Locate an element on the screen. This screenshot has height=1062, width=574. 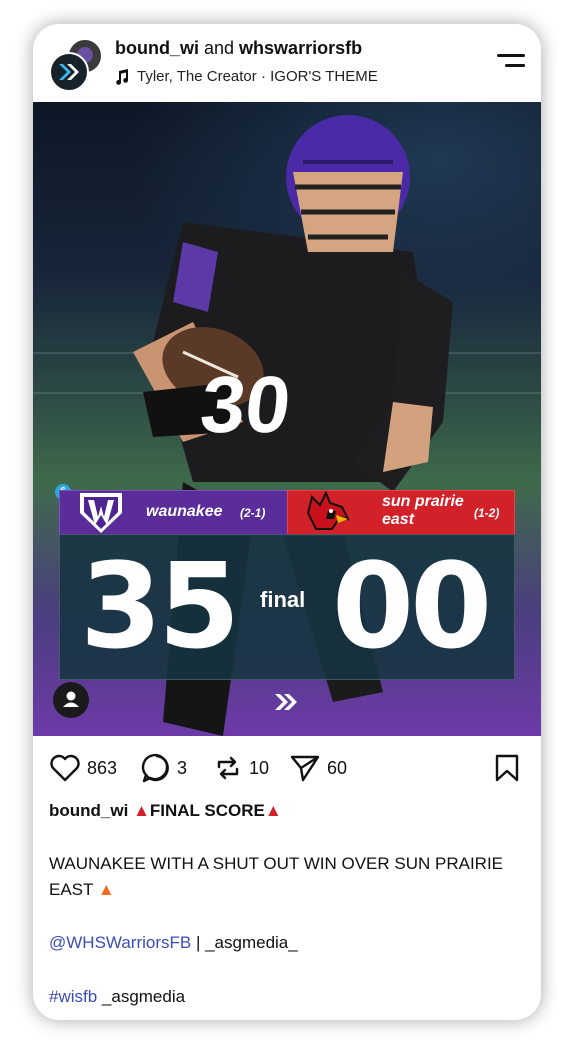
save-button is located at coordinates (507, 768).